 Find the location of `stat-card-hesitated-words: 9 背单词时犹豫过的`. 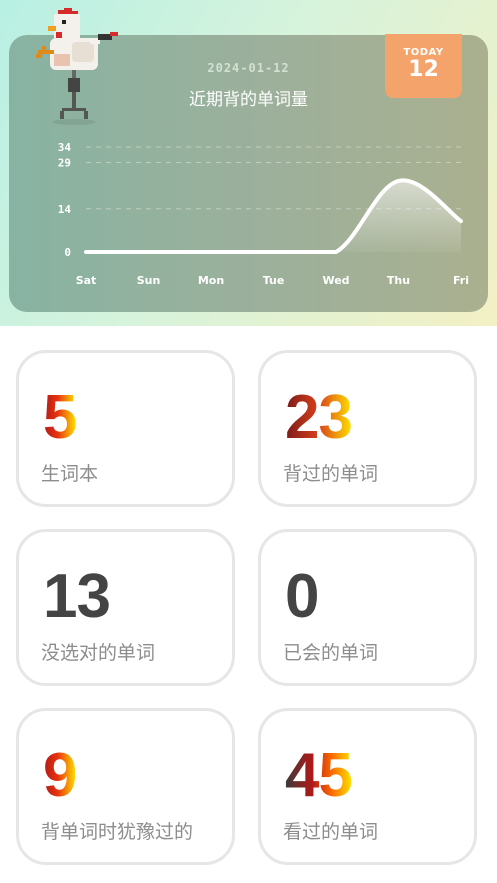

stat-card-hesitated-words: 9 背单词时犹豫过的 is located at coordinates (125, 786).